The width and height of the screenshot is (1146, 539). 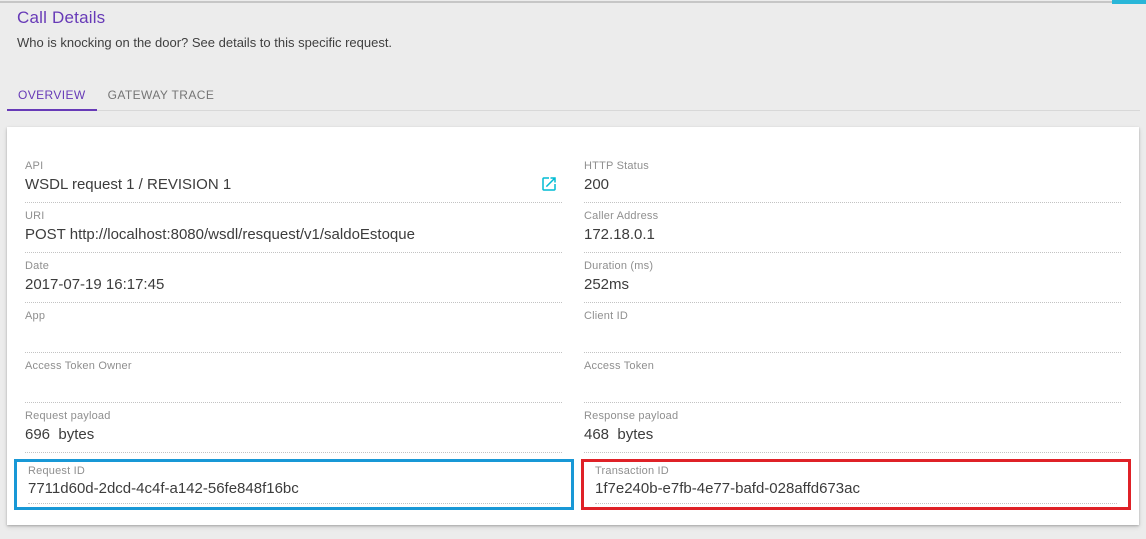 I want to click on field-value: 468 bytes, so click(x=619, y=434).